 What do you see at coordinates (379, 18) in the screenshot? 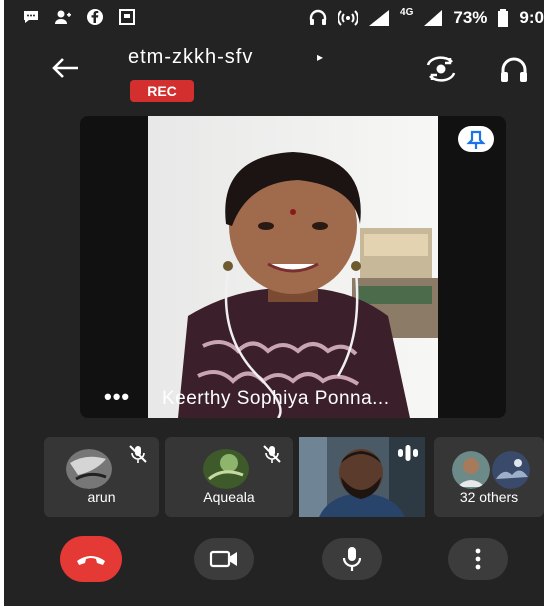
I see `signal-strength-icon` at bounding box center [379, 18].